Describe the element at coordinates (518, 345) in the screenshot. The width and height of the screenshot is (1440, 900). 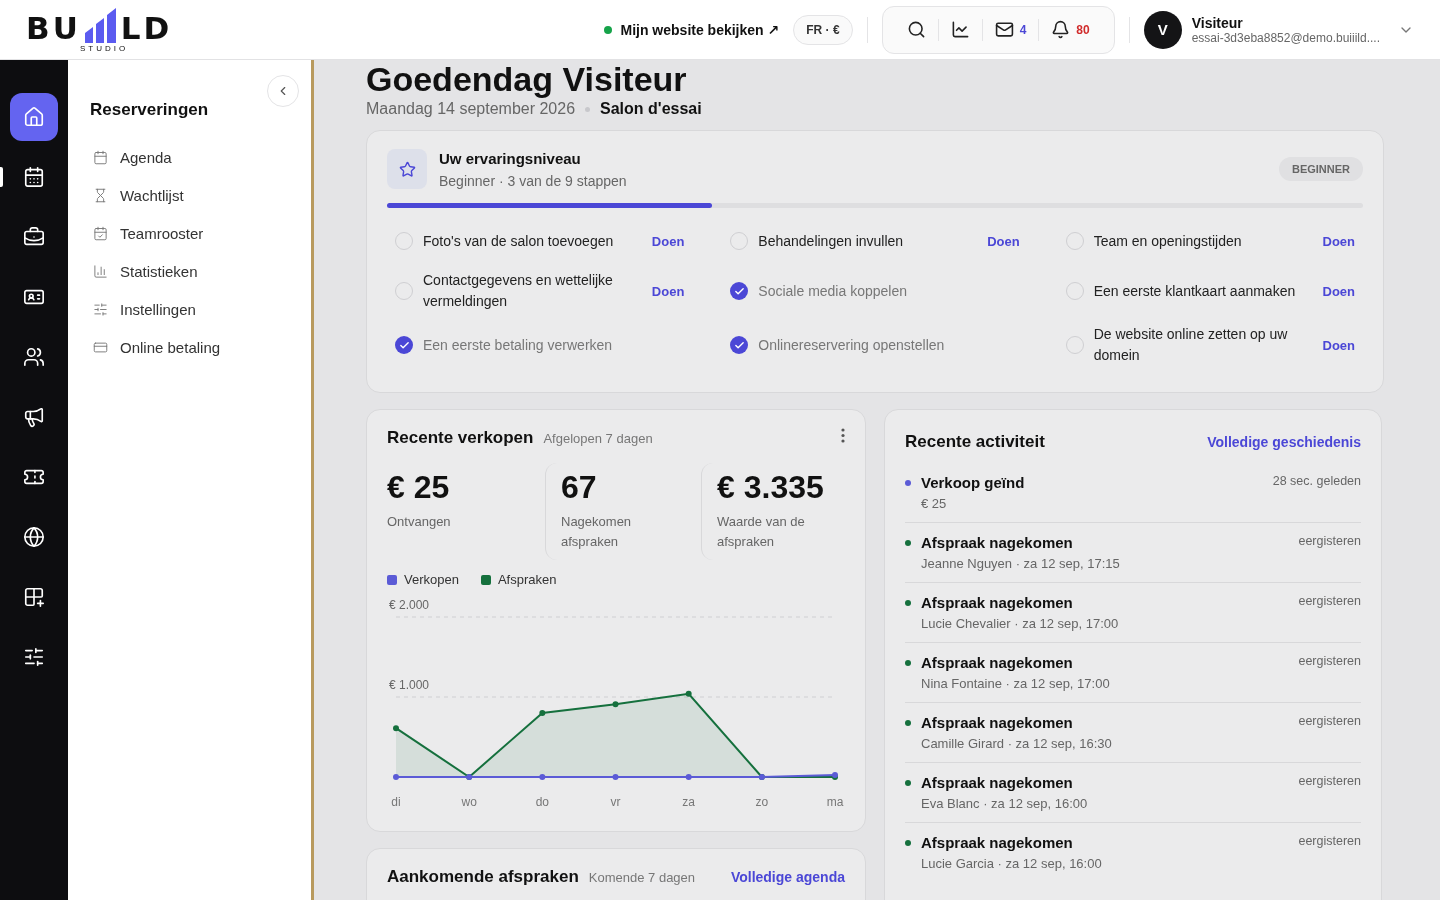
I see `step-label: Een eerste betaling verwerken` at that location.